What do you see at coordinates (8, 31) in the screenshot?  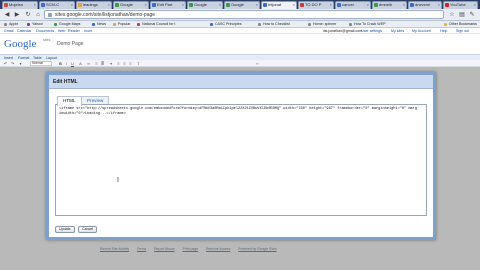 I see `gbar-link-gmail: Gmail` at bounding box center [8, 31].